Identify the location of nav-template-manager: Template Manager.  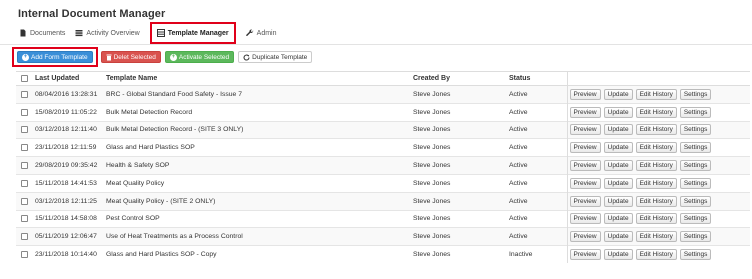
(193, 33).